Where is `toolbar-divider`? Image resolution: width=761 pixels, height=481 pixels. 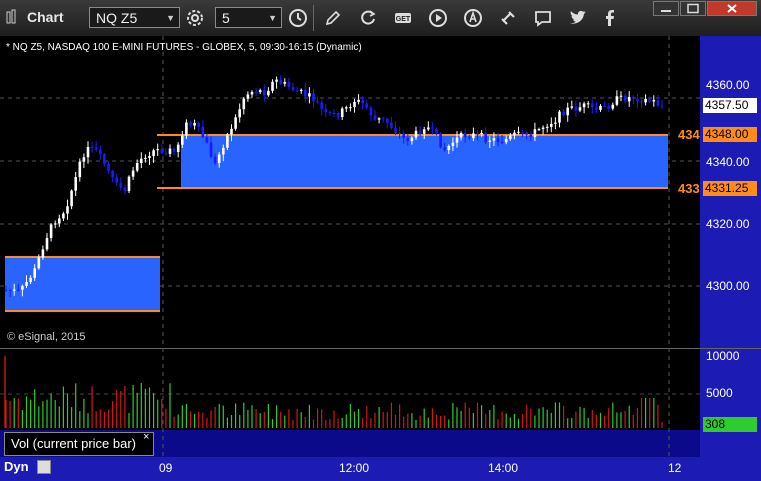
toolbar-divider is located at coordinates (313, 18).